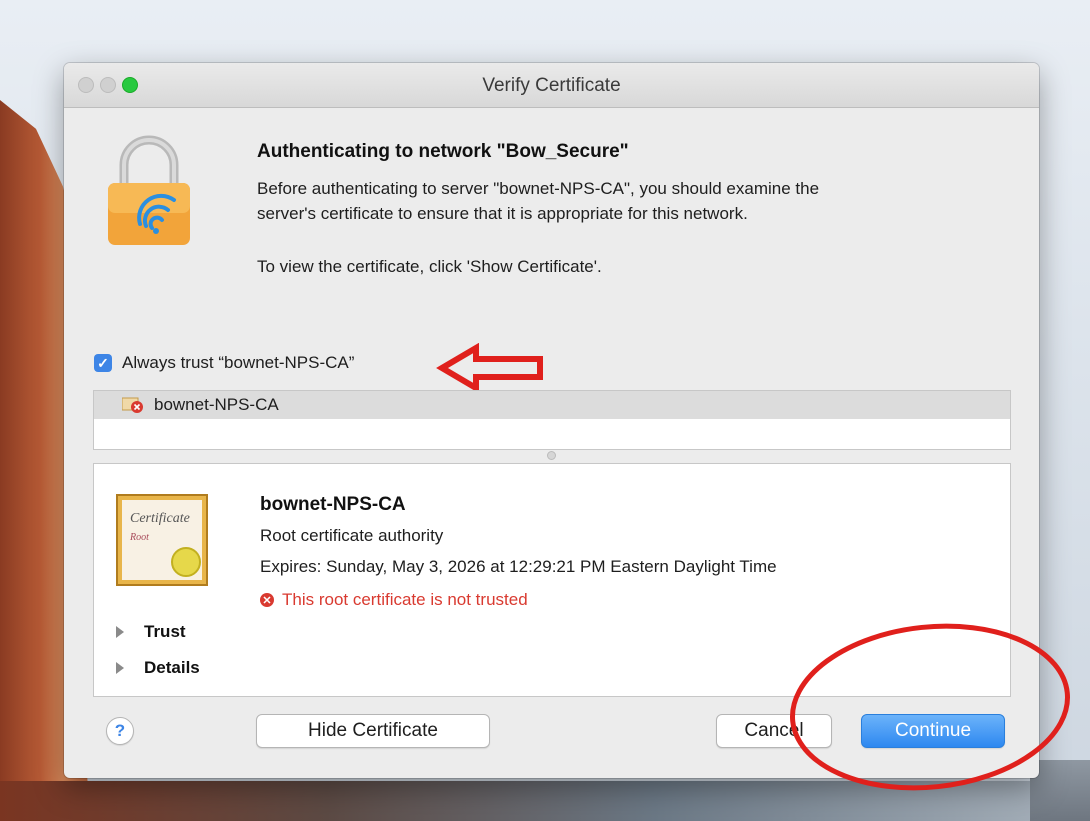  What do you see at coordinates (552, 405) in the screenshot?
I see `certificate-chain-item: bownet-NPS-CA` at bounding box center [552, 405].